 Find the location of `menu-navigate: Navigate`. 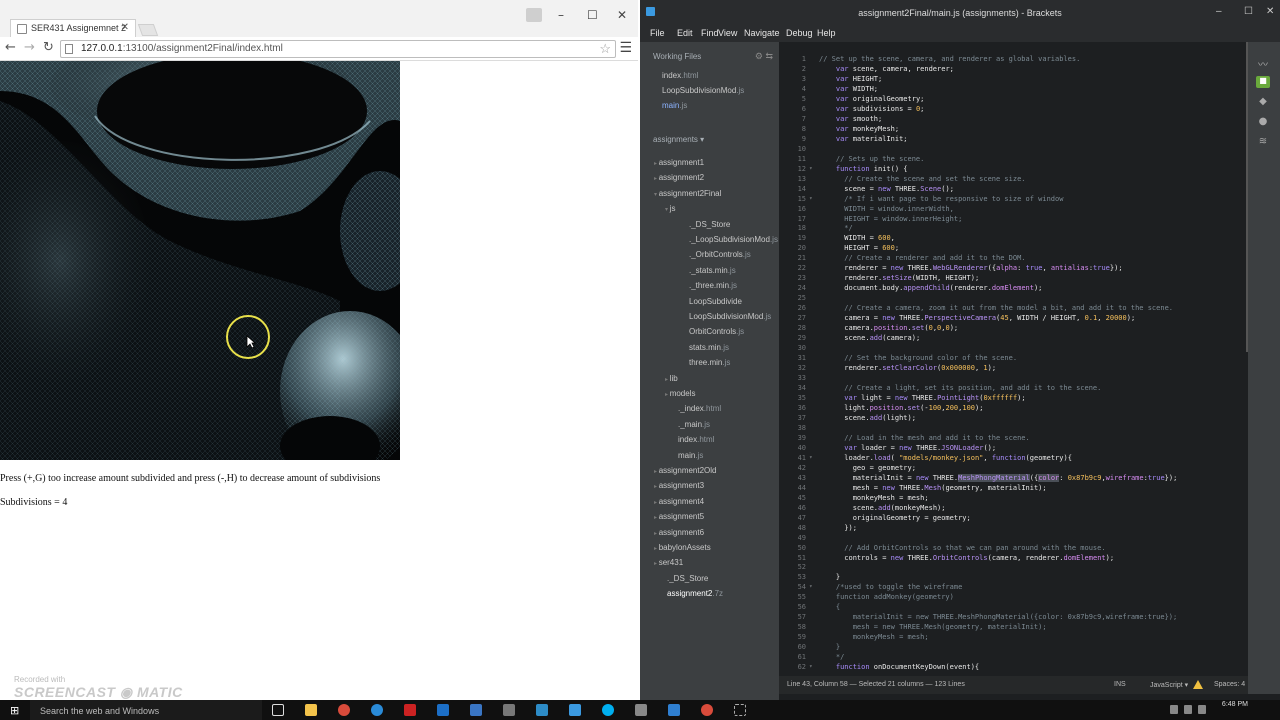

menu-navigate: Navigate is located at coordinates (762, 33).